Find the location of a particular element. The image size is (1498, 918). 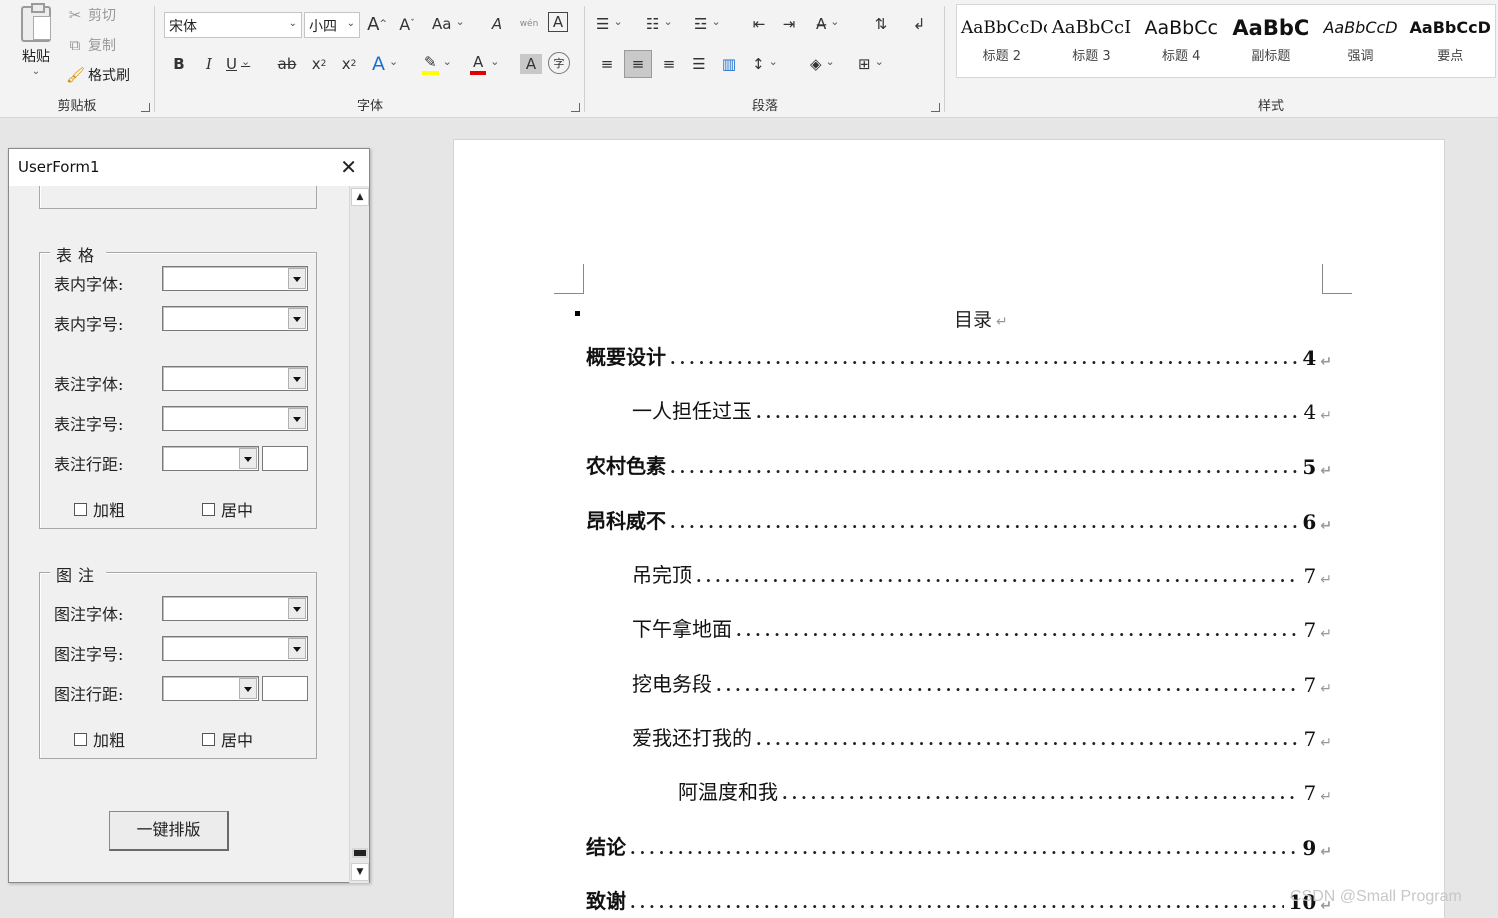

figure-spacing-input is located at coordinates (285, 688).